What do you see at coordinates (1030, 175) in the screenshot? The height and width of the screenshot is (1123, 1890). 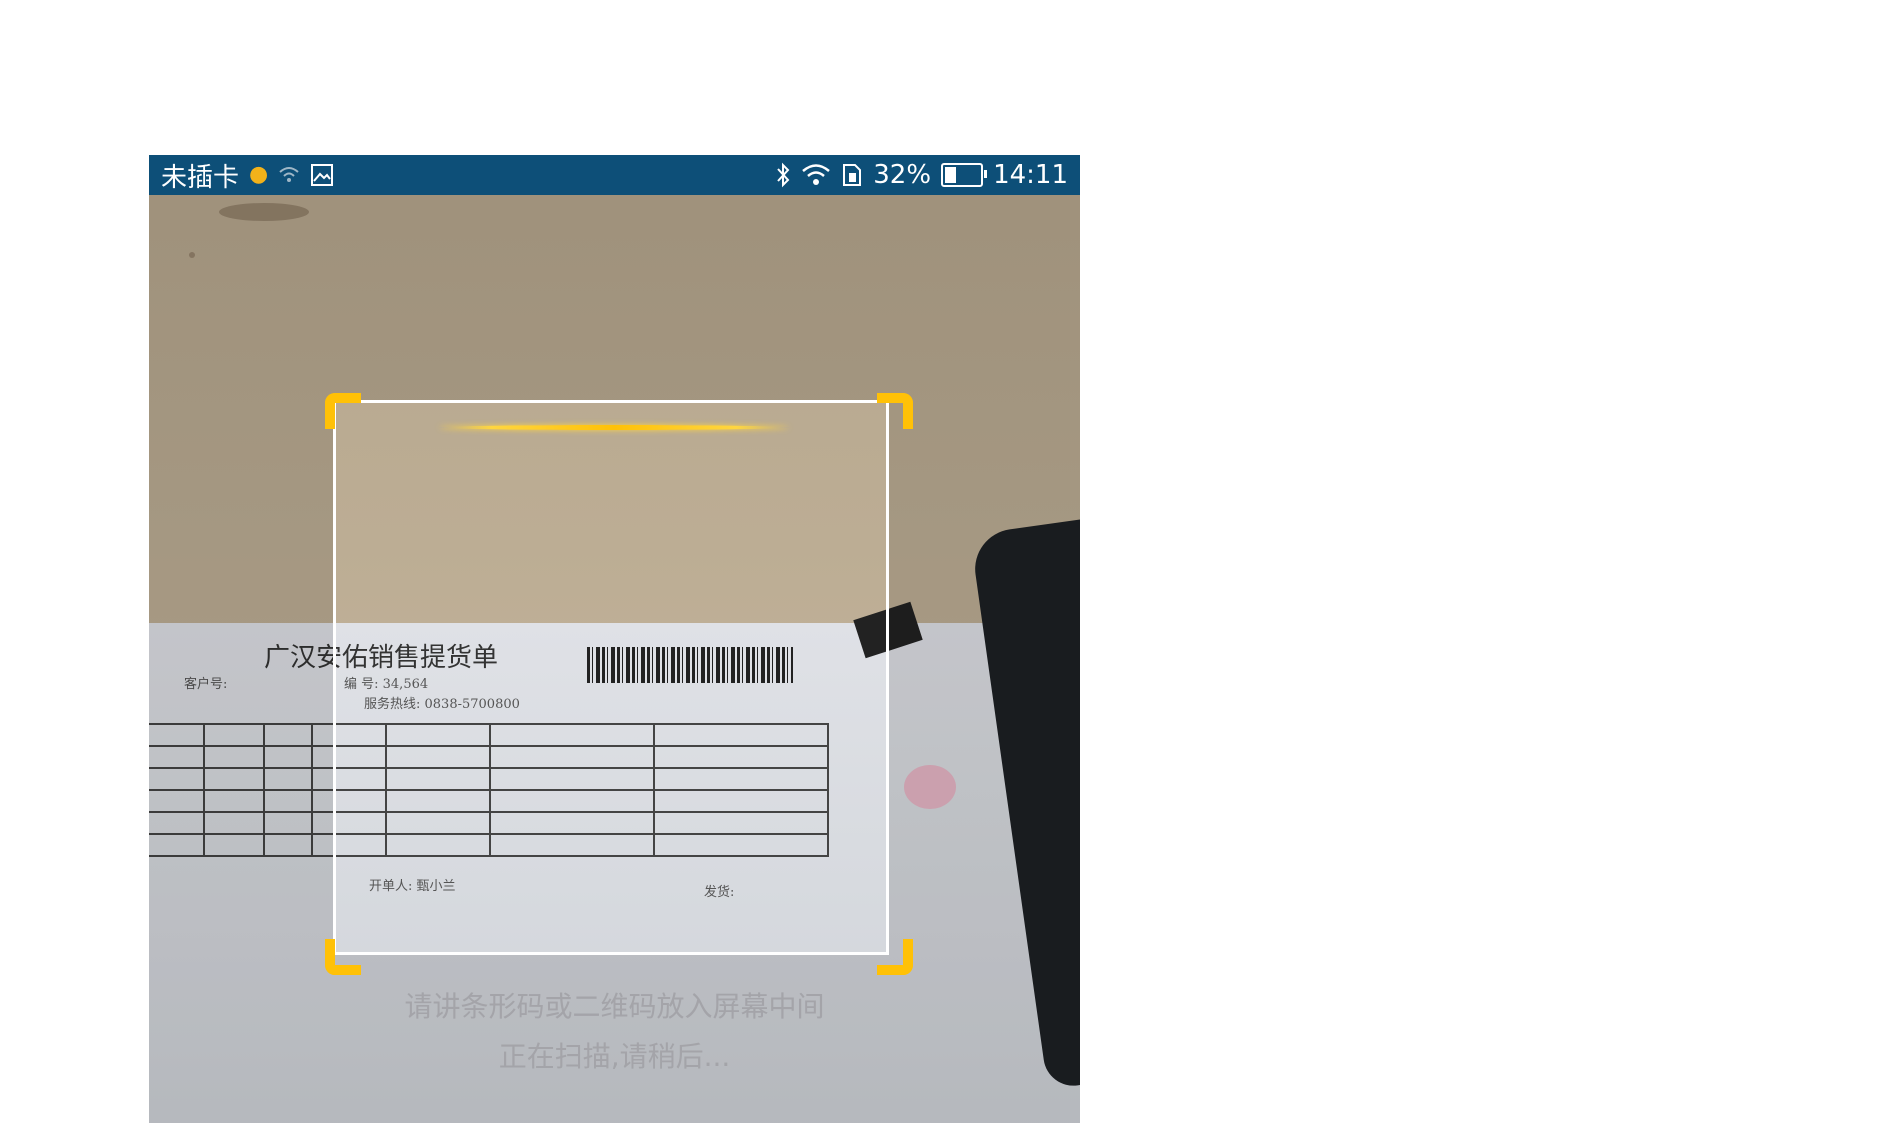 I see `clock: 14:11` at bounding box center [1030, 175].